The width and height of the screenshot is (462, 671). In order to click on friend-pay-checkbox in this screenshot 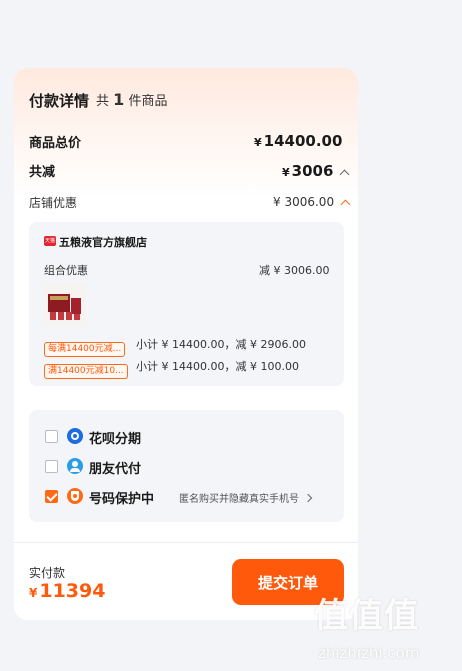, I will do `click(51, 466)`.